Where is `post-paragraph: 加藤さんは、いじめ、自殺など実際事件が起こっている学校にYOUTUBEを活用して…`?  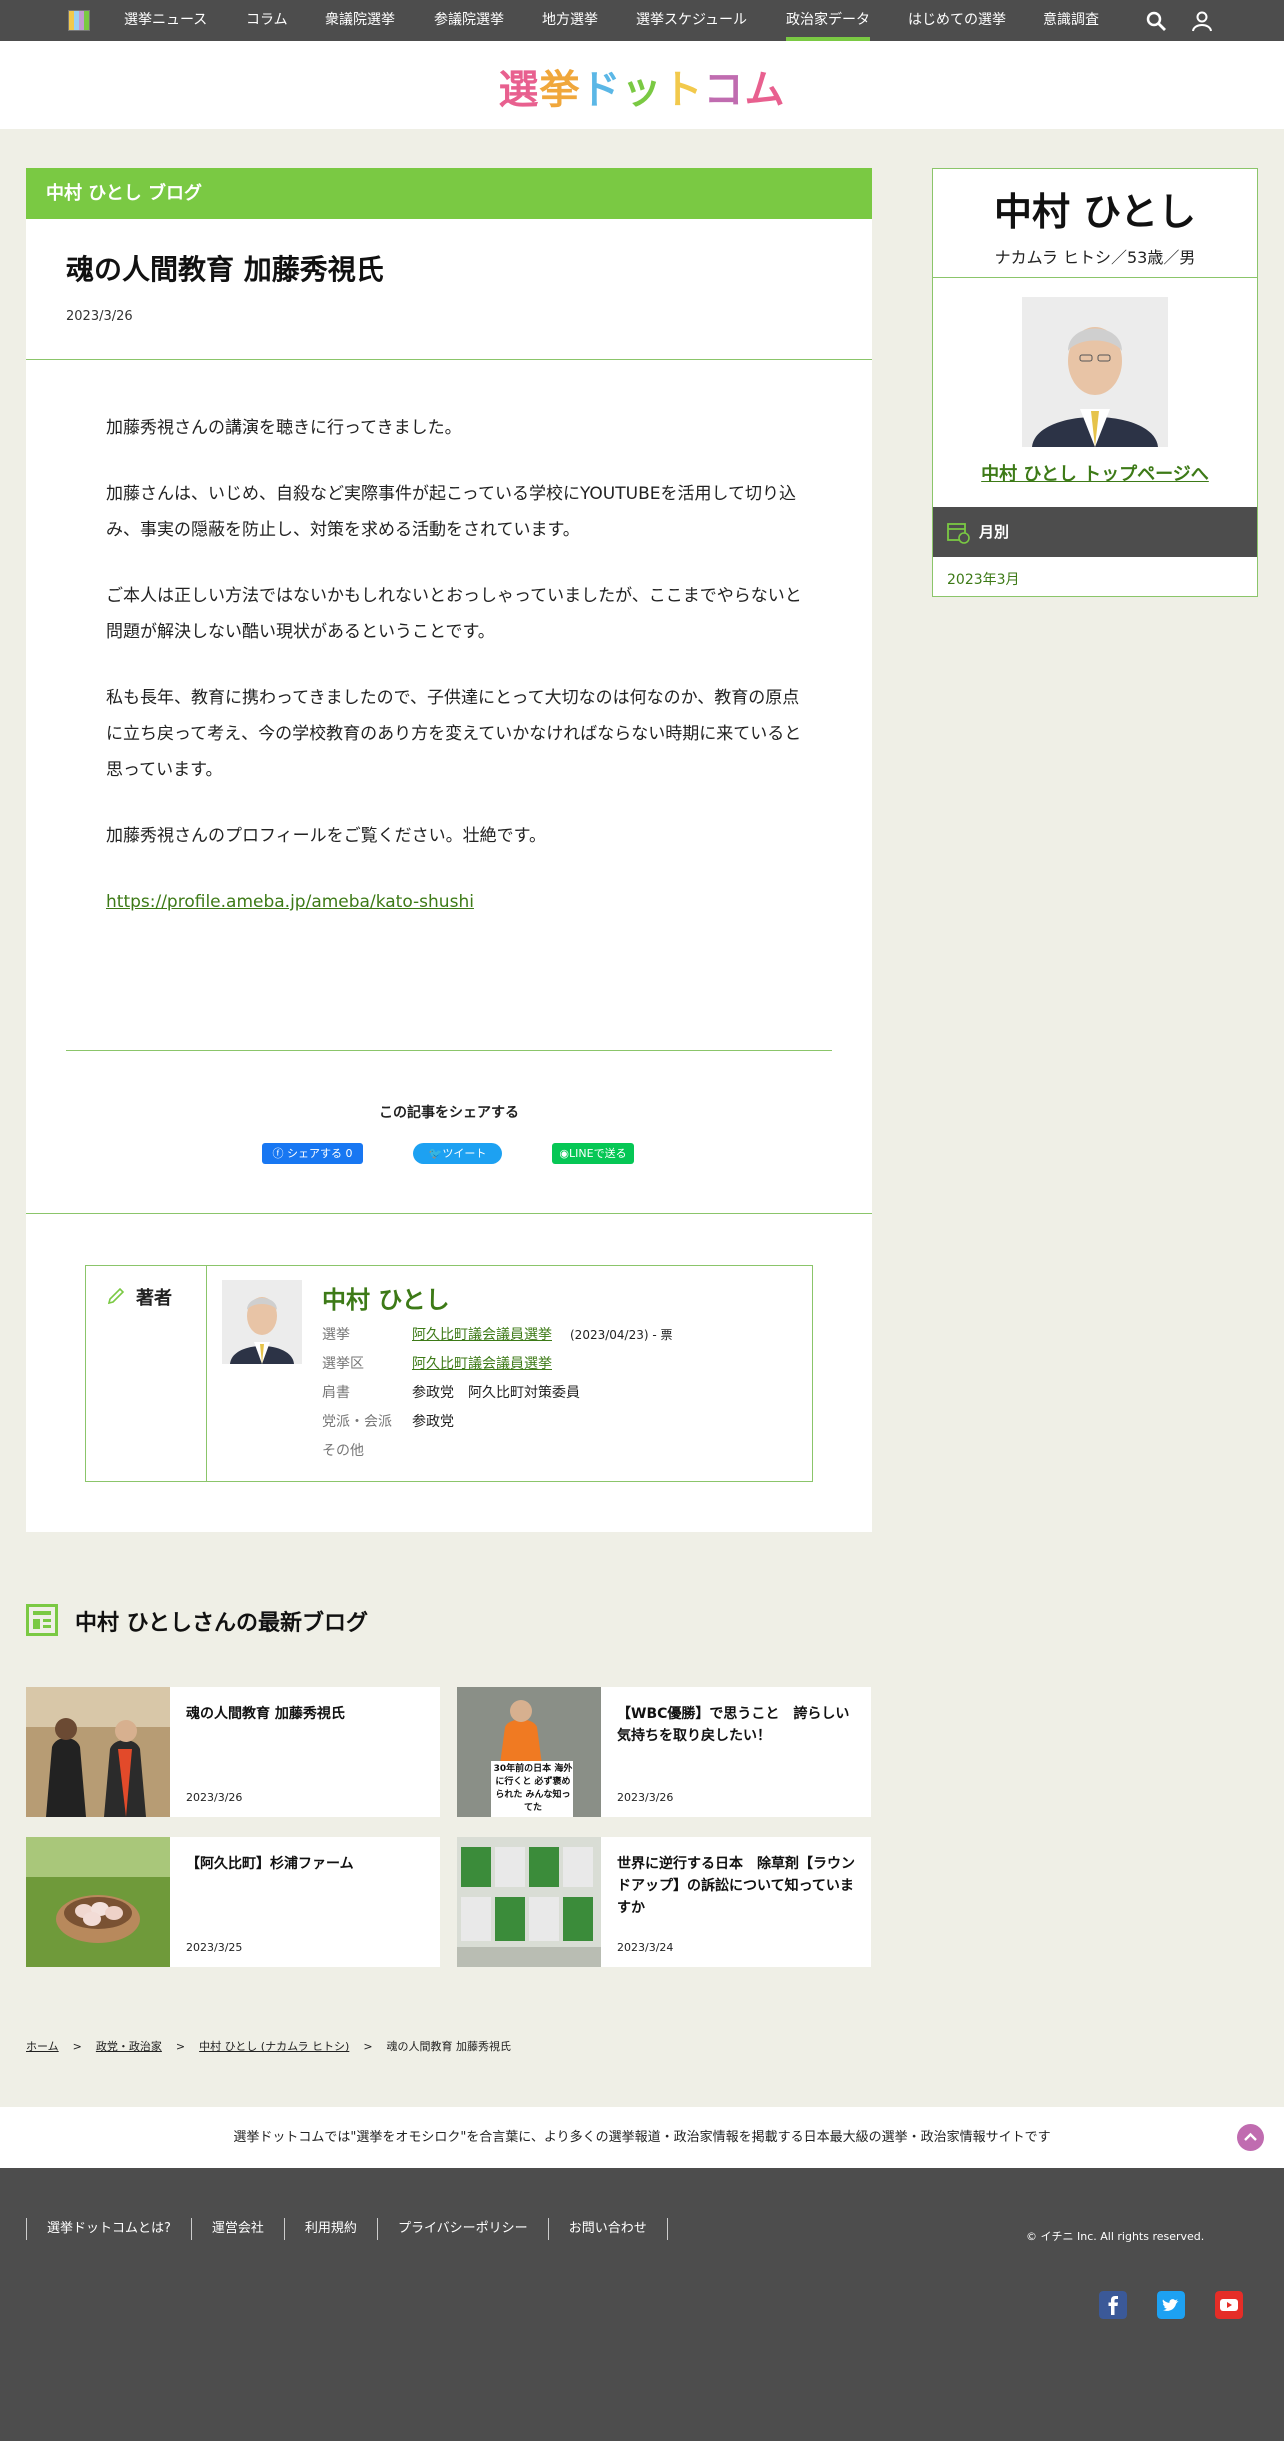
post-paragraph: 加藤さんは、いじめ、自殺など実際事件が起こっている学校にYOUTUBEを活用して… is located at coordinates (451, 512).